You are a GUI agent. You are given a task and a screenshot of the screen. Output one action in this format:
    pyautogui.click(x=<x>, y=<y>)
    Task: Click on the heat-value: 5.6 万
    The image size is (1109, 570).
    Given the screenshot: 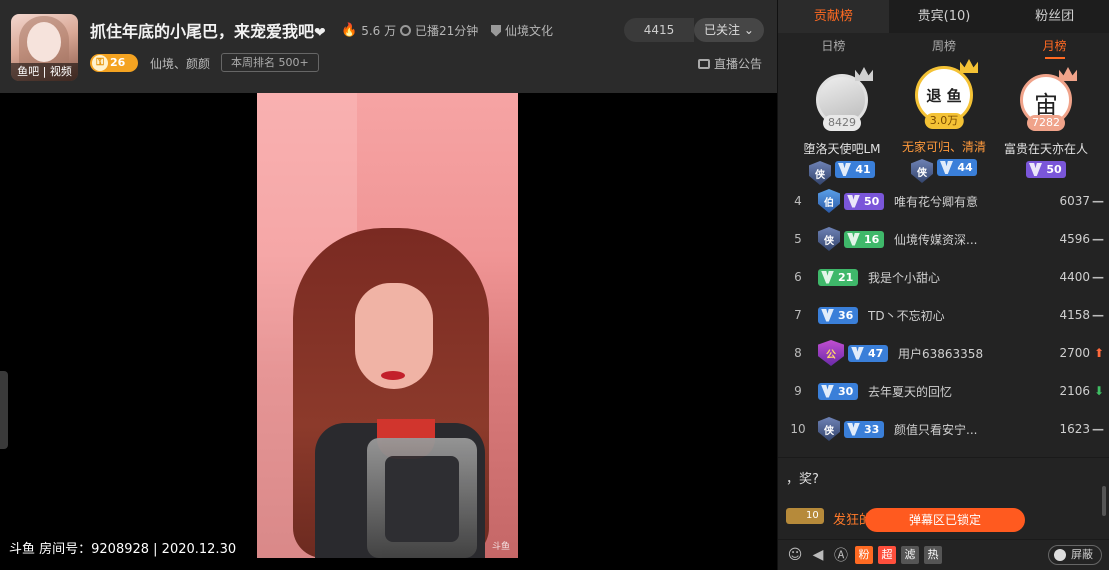 What is the action you would take?
    pyautogui.click(x=379, y=31)
    